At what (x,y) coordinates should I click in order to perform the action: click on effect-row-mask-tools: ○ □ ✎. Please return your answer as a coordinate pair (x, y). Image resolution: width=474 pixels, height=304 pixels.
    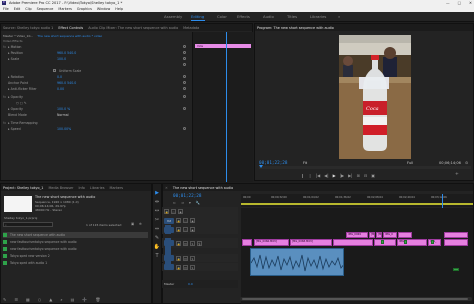
    Looking at the image, I should click on (95, 102).